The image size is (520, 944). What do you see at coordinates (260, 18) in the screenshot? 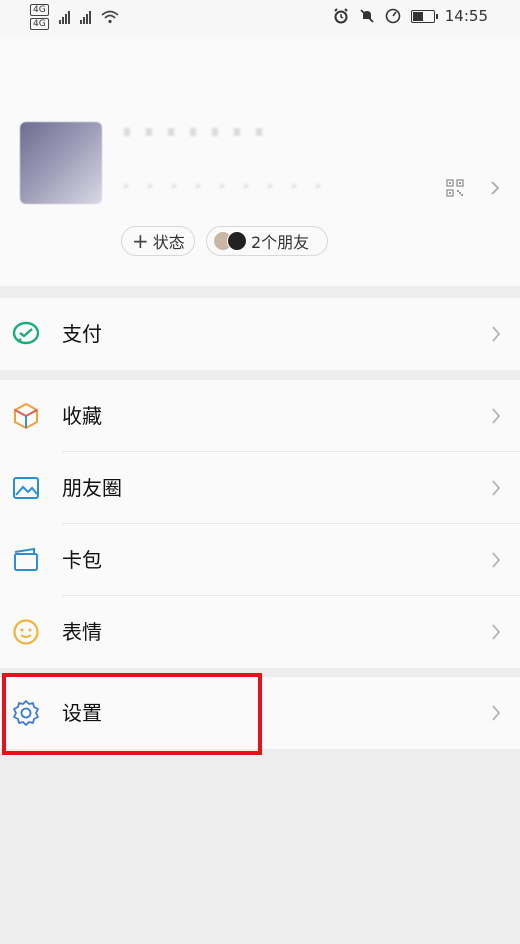
I see `status-bar: 4G 4G 14:55` at bounding box center [260, 18].